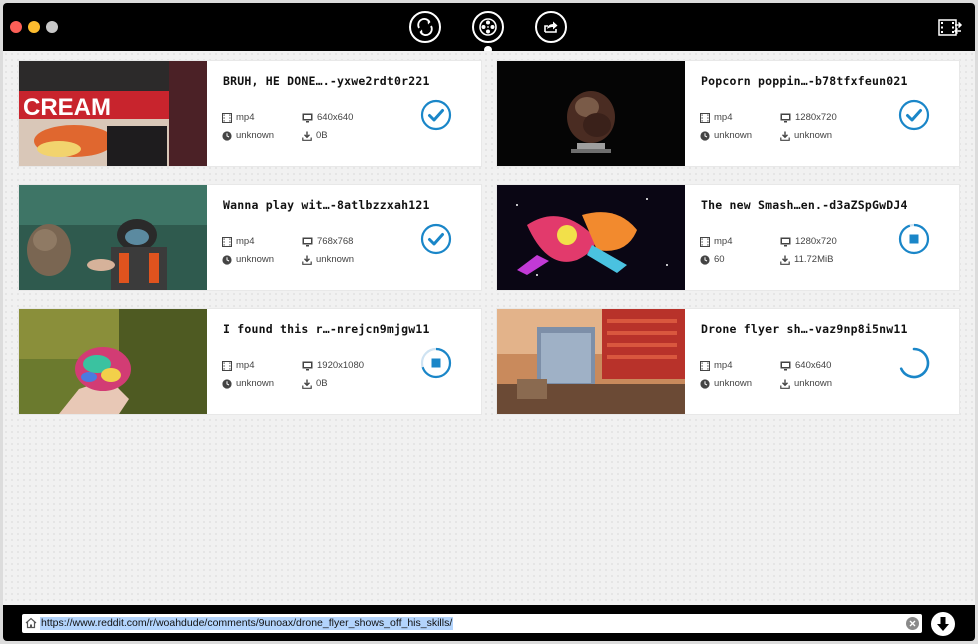 The image size is (978, 644). I want to click on refresh-button, so click(425, 27).